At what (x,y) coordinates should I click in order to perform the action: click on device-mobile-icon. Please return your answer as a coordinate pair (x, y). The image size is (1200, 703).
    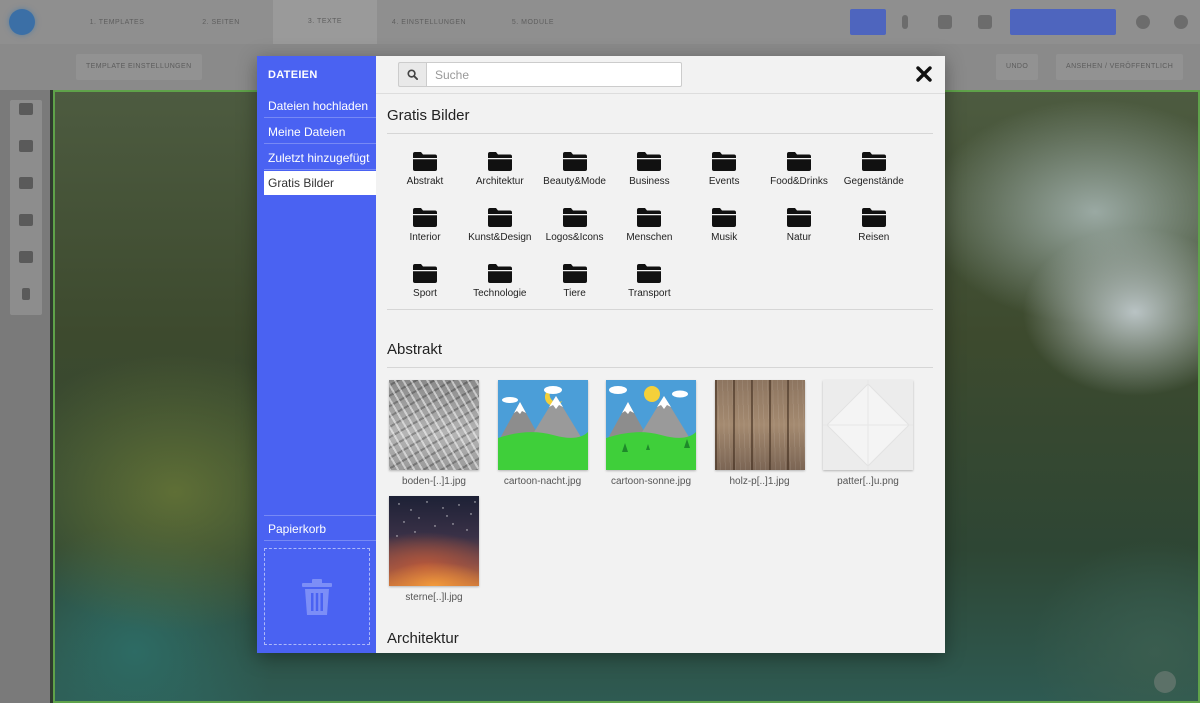
    Looking at the image, I should click on (905, 22).